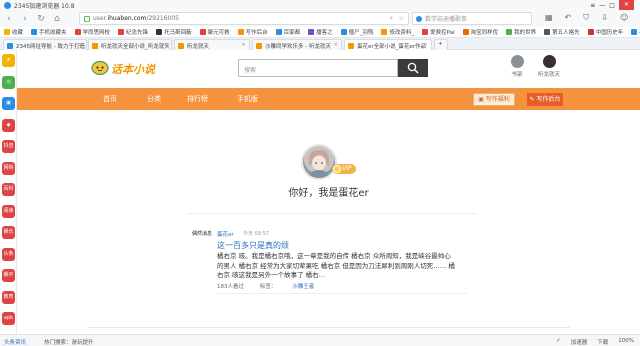  I want to click on site-search-input: 搜索, so click(318, 68).